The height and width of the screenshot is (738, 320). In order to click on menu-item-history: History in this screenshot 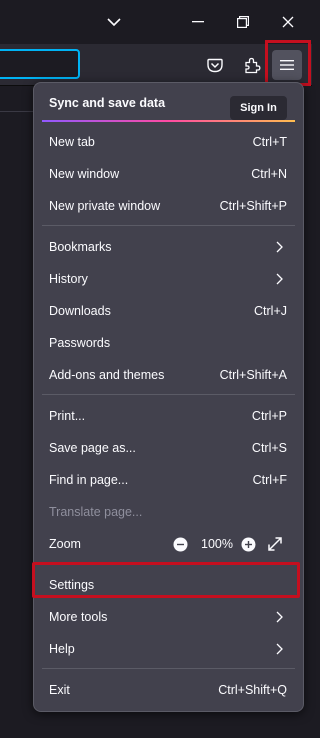, I will do `click(168, 279)`.